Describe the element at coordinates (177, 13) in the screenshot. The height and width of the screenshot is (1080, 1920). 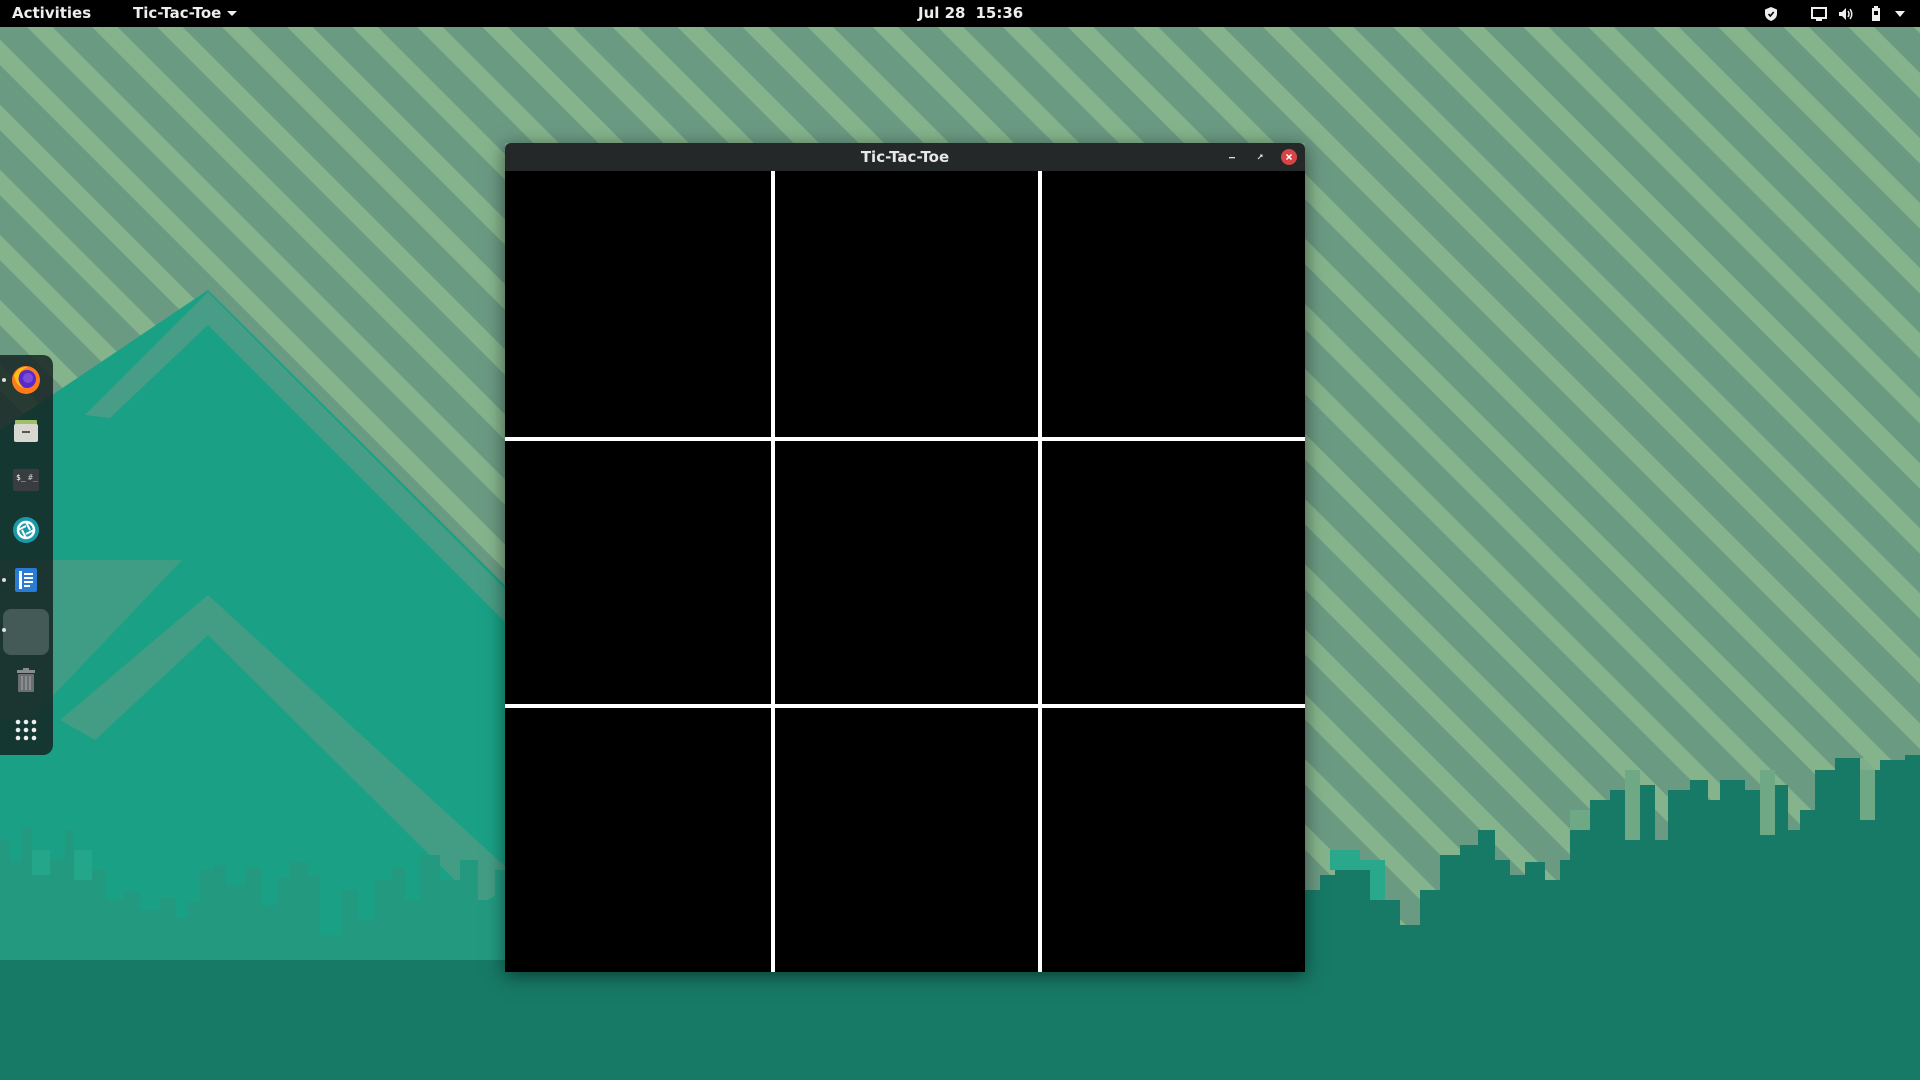
I see `app-menu-label: Tic-Tac-Toe` at that location.